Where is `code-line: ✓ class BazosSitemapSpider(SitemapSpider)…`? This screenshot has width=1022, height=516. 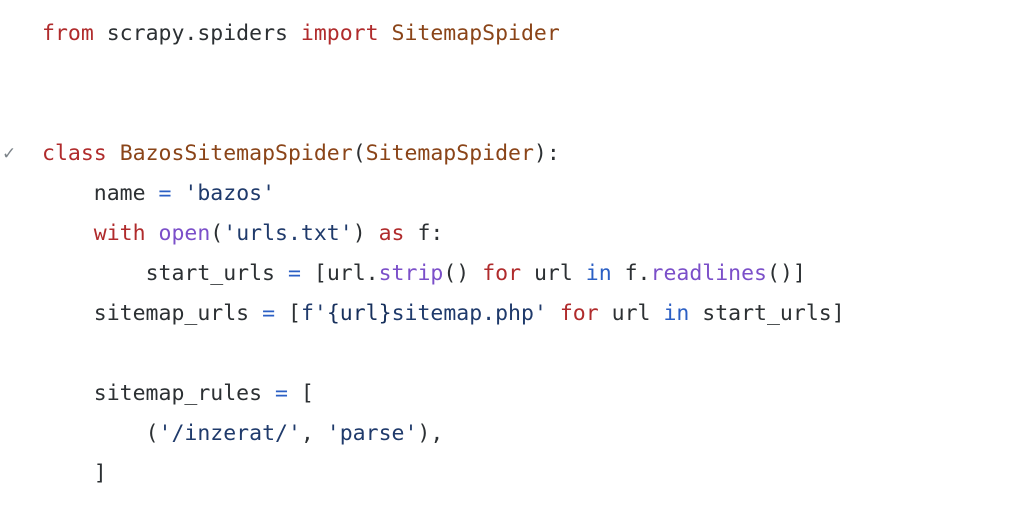 code-line: ✓ class BazosSitemapSpider(SitemapSpider)… is located at coordinates (511, 154).